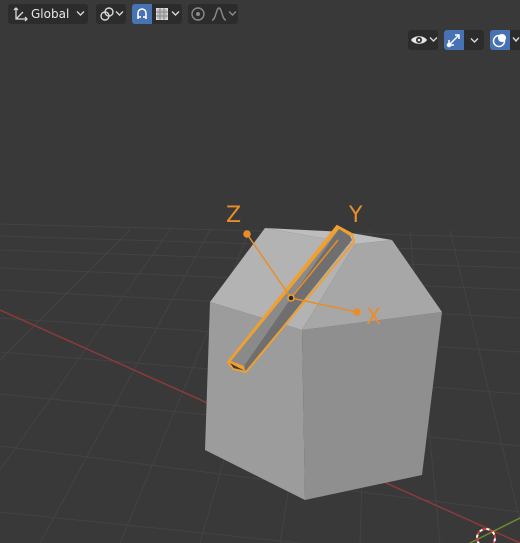  Describe the element at coordinates (356, 215) in the screenshot. I see `gizmo-y-label: Y` at that location.